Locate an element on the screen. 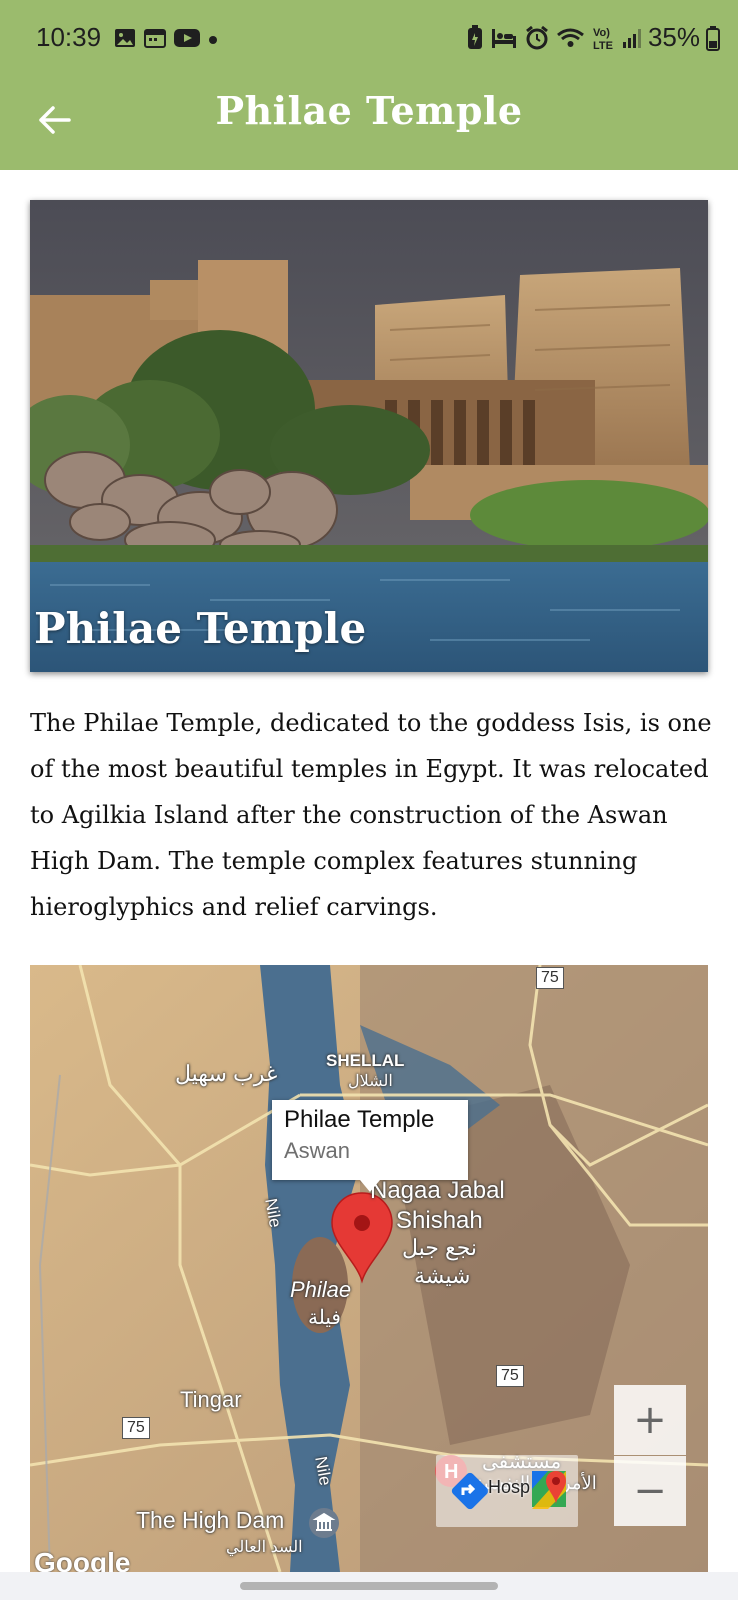  map-label-high-dam-ar: السد العالي is located at coordinates (264, 1547).